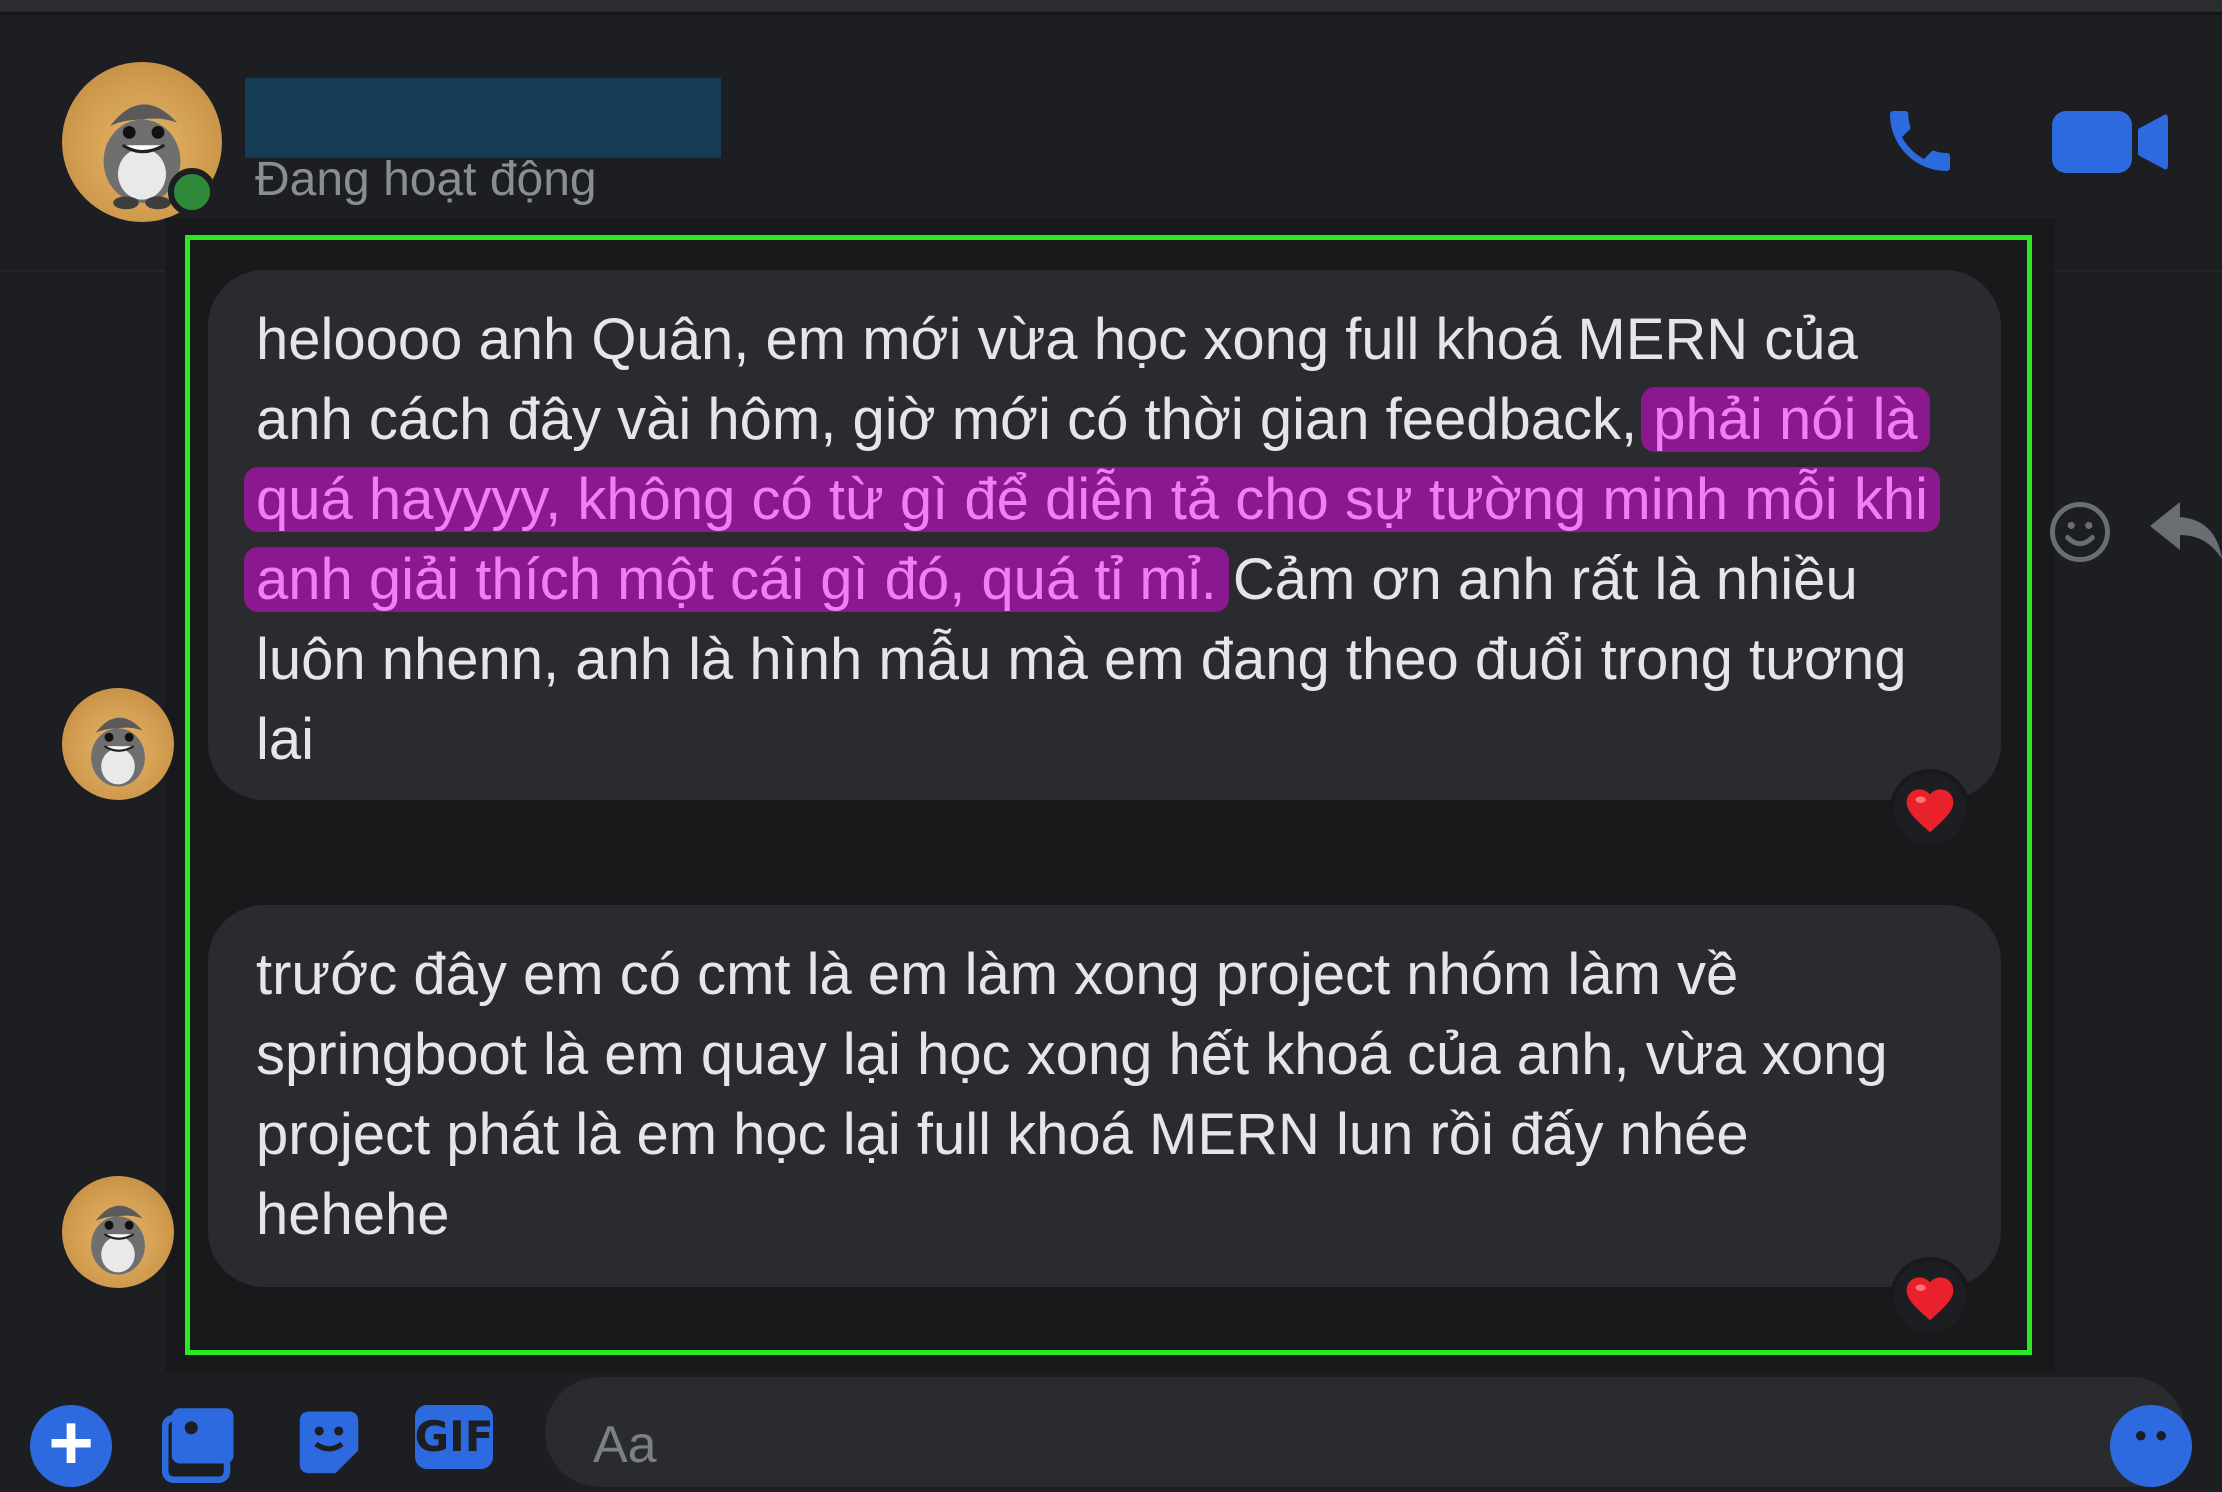 The height and width of the screenshot is (1492, 2222). What do you see at coordinates (1365, 1432) in the screenshot?
I see `message-input: Aa` at bounding box center [1365, 1432].